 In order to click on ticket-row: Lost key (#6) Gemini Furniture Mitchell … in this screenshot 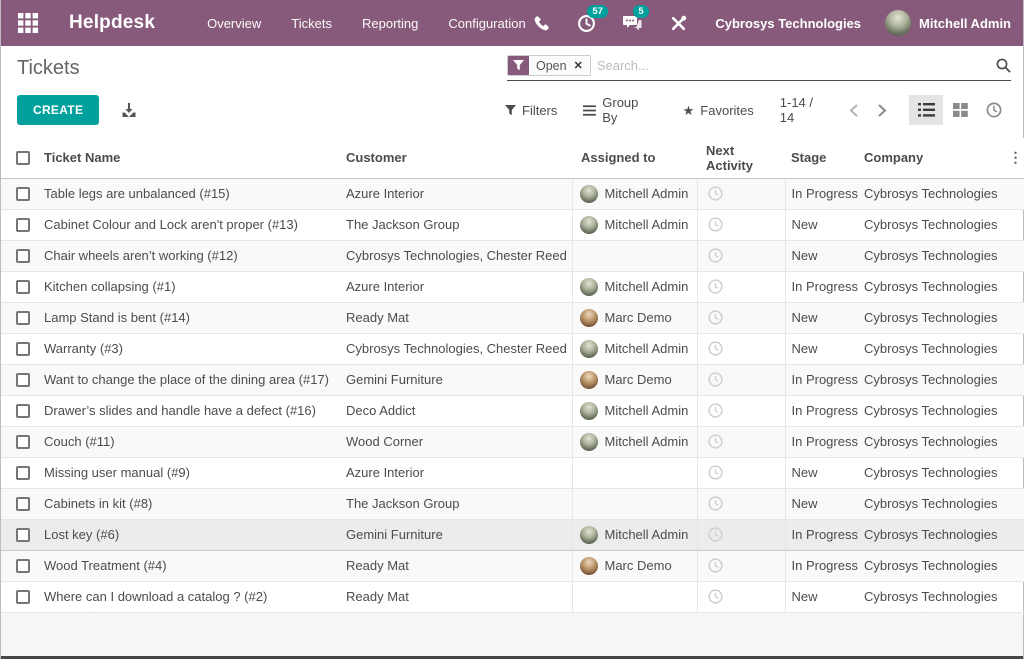, I will do `click(512, 534)`.